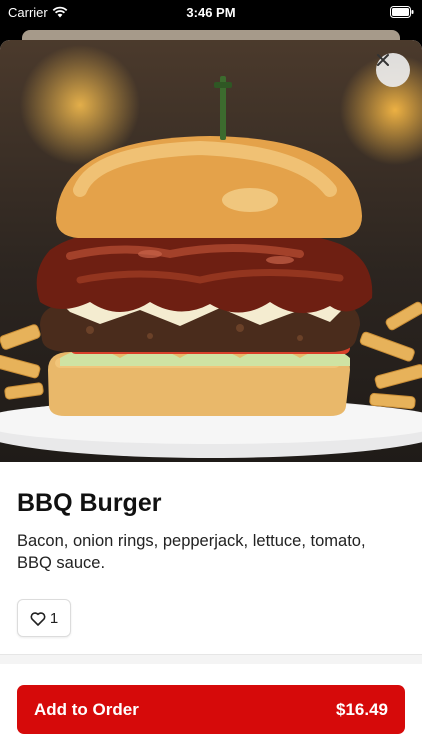  Describe the element at coordinates (54, 618) in the screenshot. I see `like-count: 1` at that location.